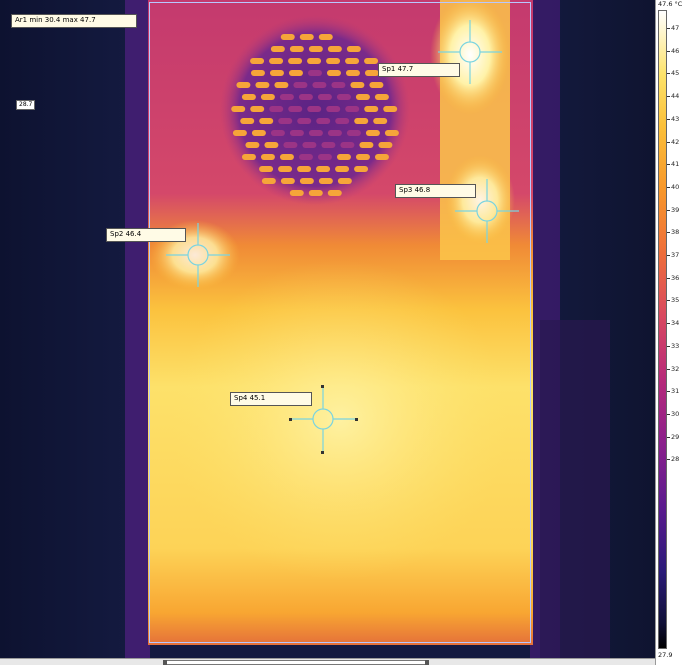 Image resolution: width=690 pixels, height=665 pixels. Describe the element at coordinates (675, 413) in the screenshot. I see `scale-tick-label: 30` at that location.